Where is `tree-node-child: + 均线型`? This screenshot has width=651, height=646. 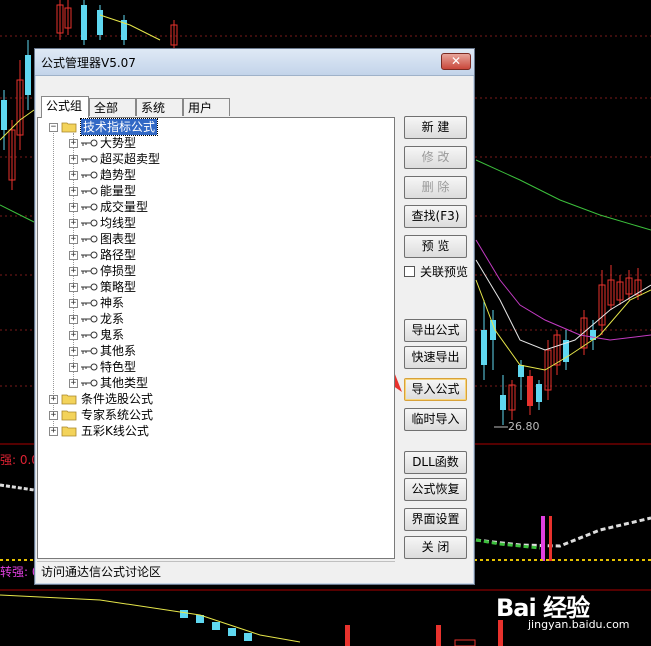 tree-node-child: + 均线型 is located at coordinates (213, 223).